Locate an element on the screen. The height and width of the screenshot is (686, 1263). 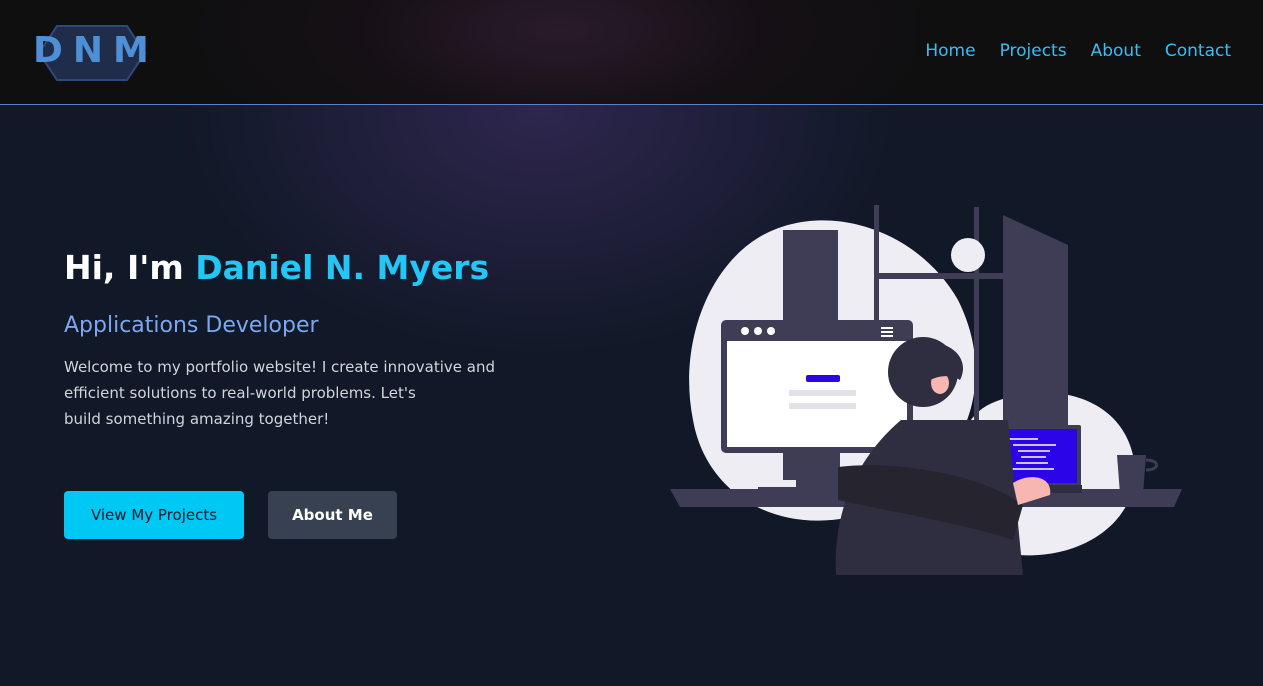
hero-greeting: Hi, I'm is located at coordinates (130, 267).